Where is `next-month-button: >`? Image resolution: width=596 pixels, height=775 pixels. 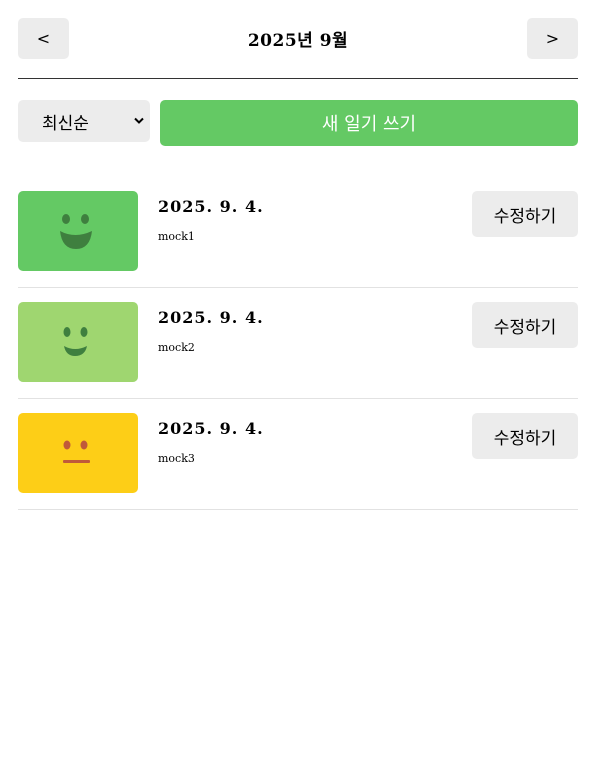
next-month-button: > is located at coordinates (552, 38).